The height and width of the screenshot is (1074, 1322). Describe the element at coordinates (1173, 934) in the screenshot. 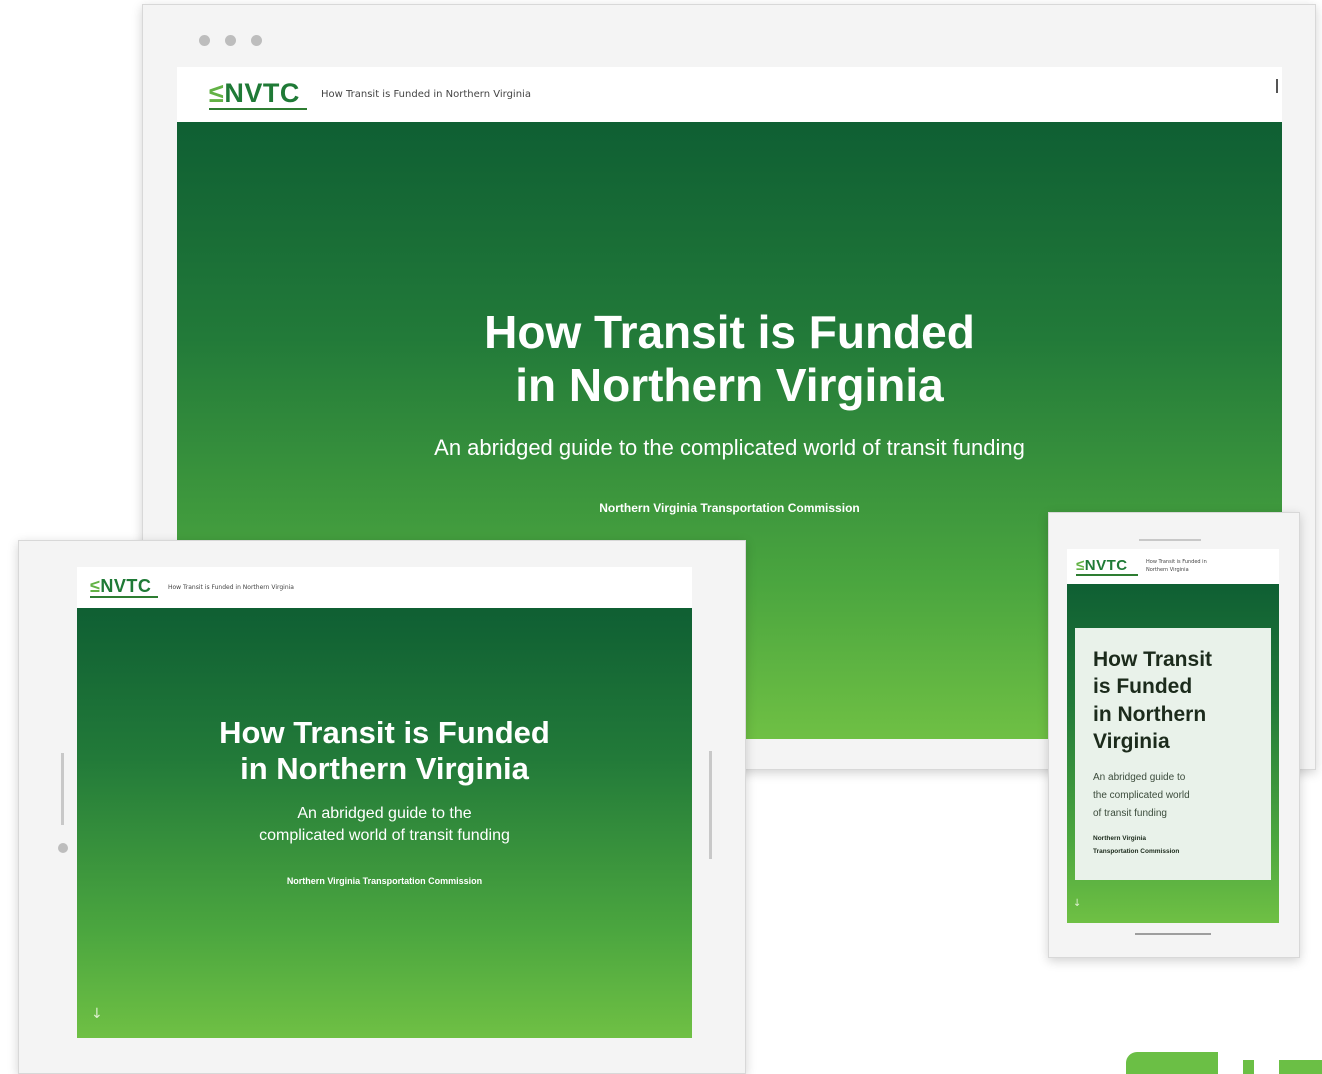

I see `phone-home-indicator` at that location.